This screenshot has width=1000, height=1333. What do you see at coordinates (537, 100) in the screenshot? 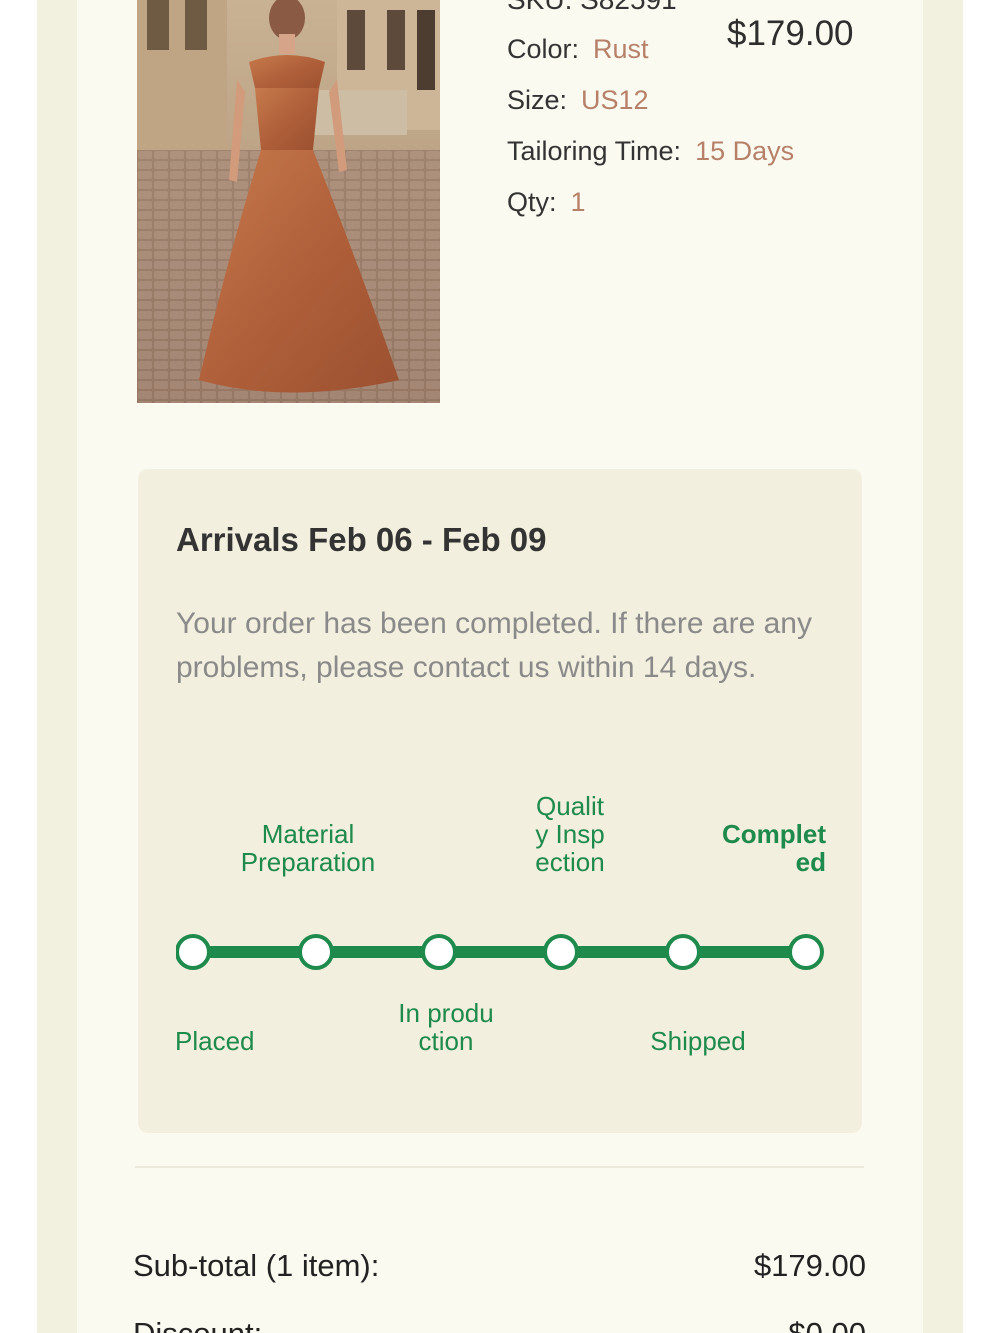
I see `attribute-size-label: Size:` at bounding box center [537, 100].